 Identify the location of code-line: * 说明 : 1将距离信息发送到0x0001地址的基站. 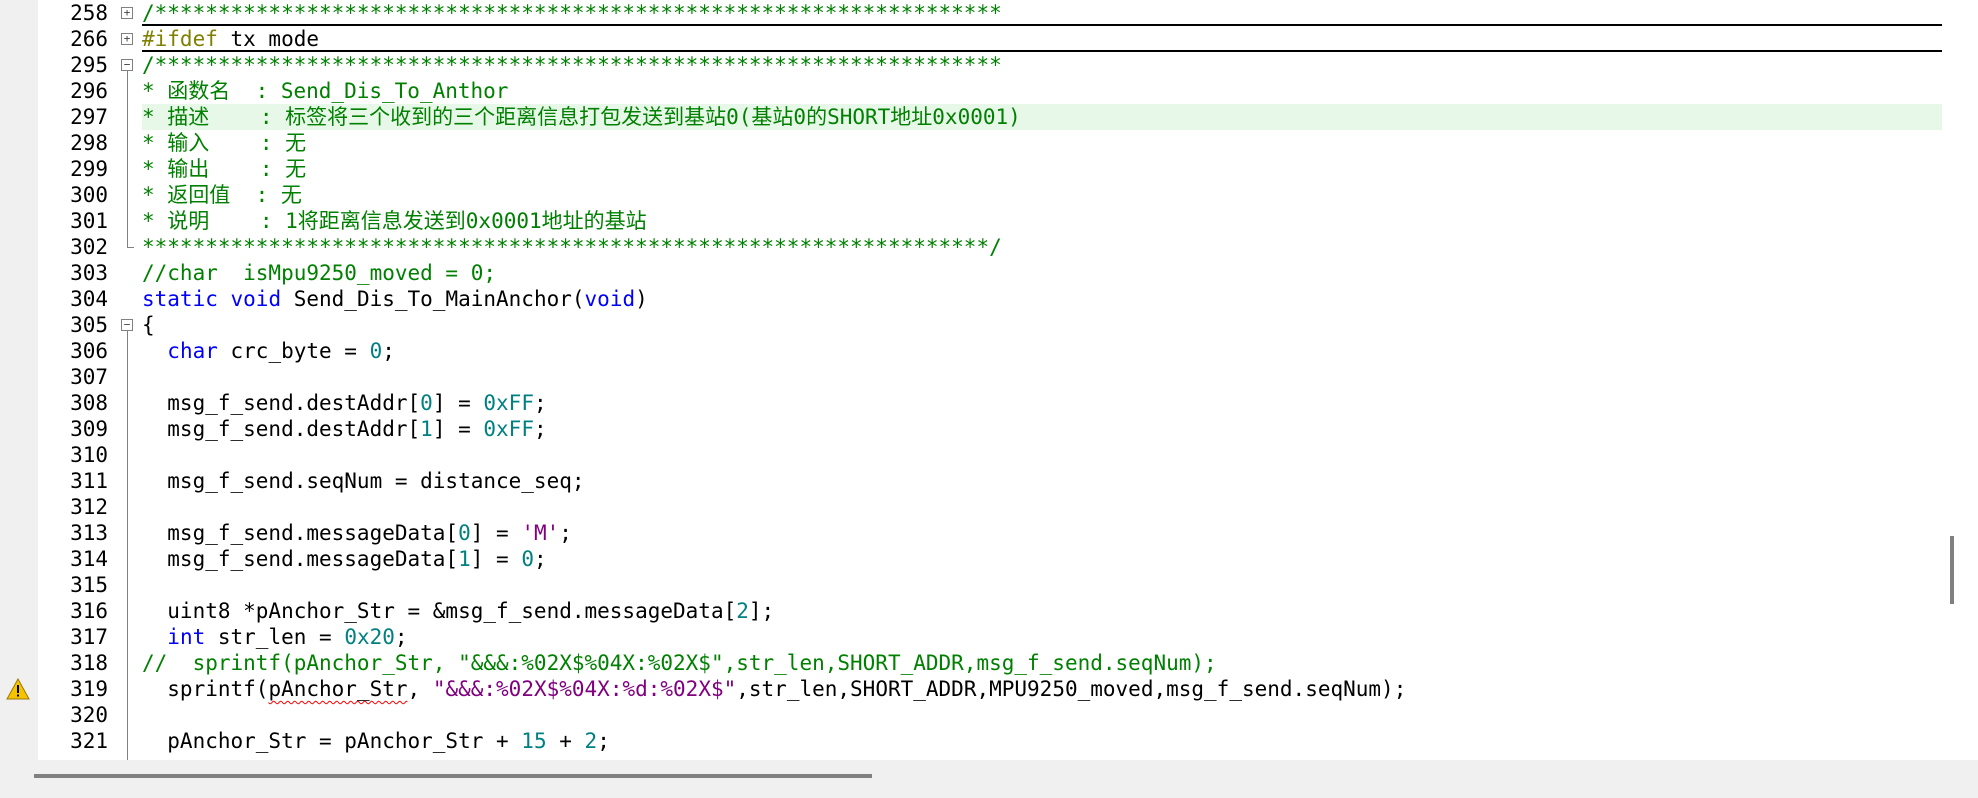
(1042, 221).